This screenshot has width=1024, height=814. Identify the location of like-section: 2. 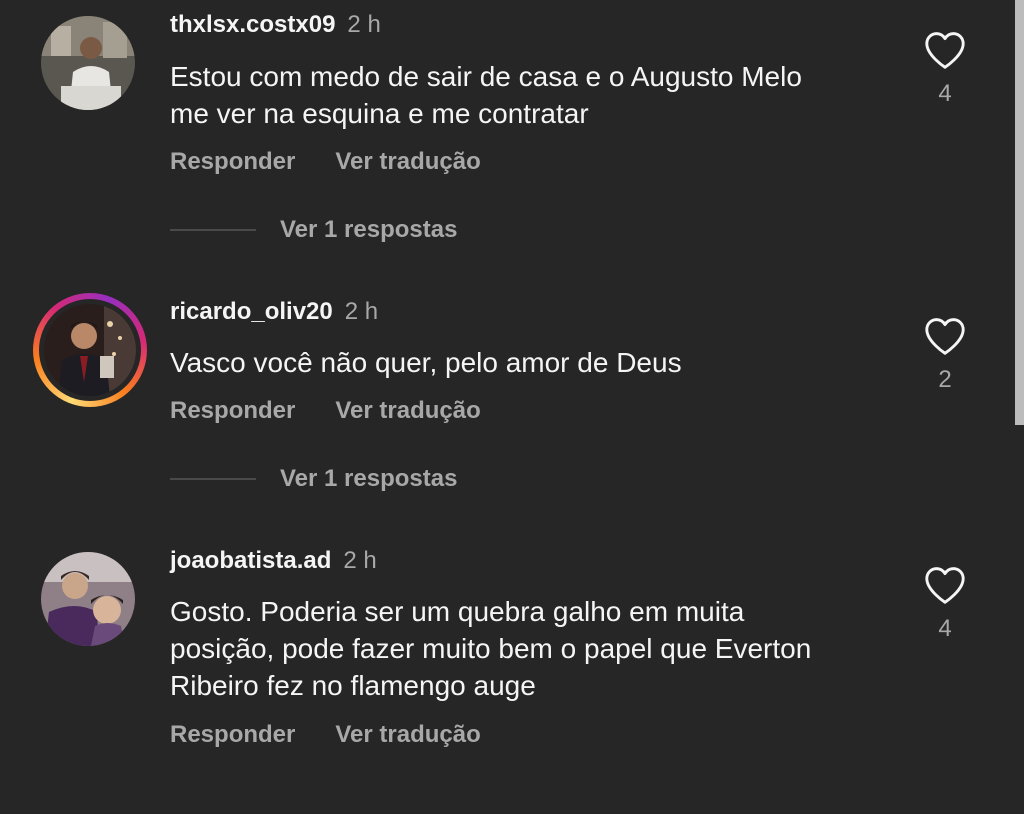
(945, 355).